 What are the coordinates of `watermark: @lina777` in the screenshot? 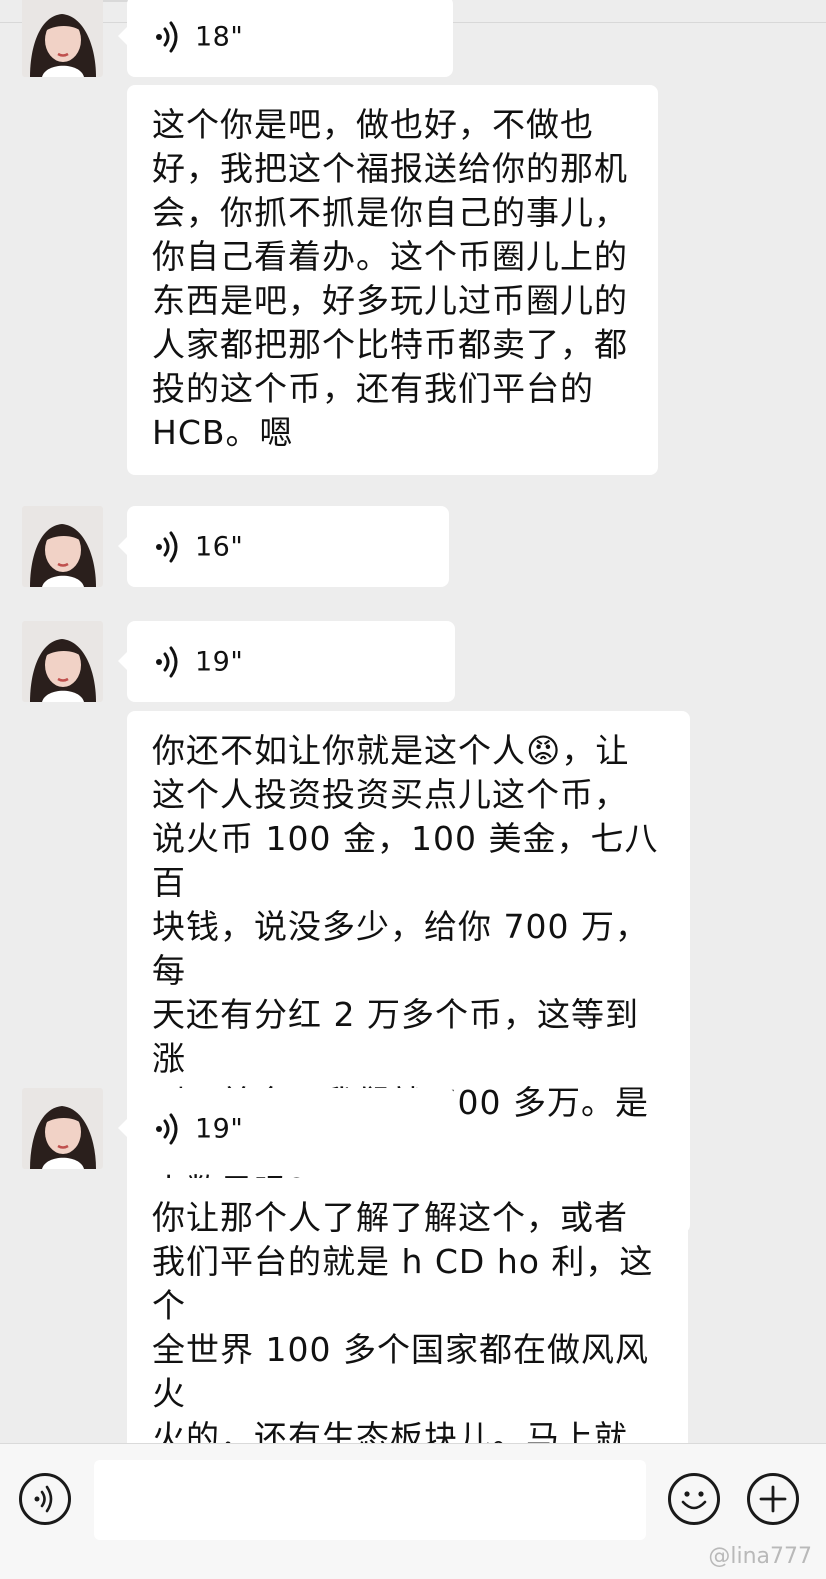 It's located at (760, 1556).